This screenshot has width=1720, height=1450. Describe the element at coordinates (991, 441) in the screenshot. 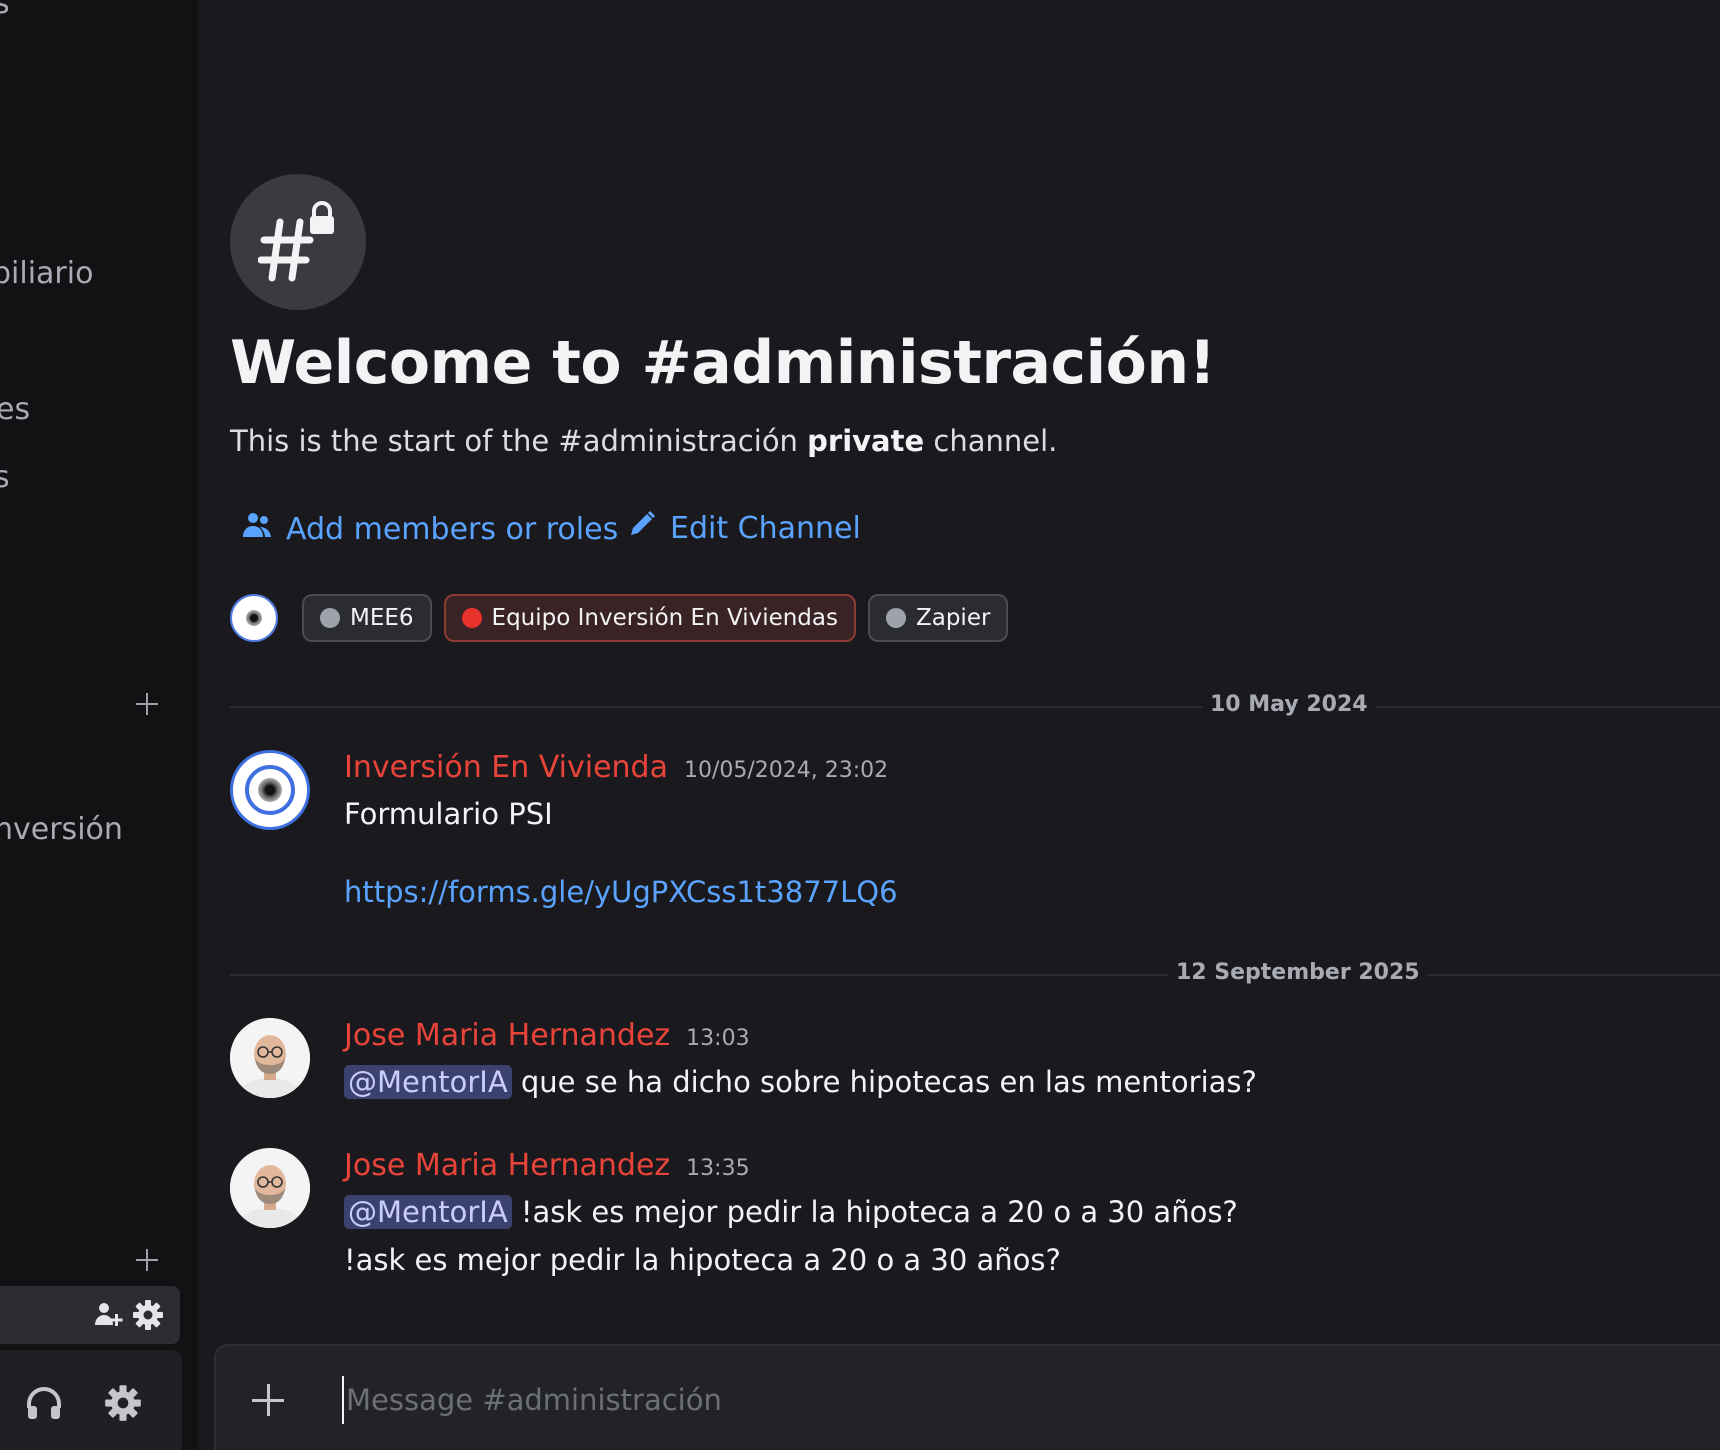

I see `subtitle-suffix: channel.` at that location.